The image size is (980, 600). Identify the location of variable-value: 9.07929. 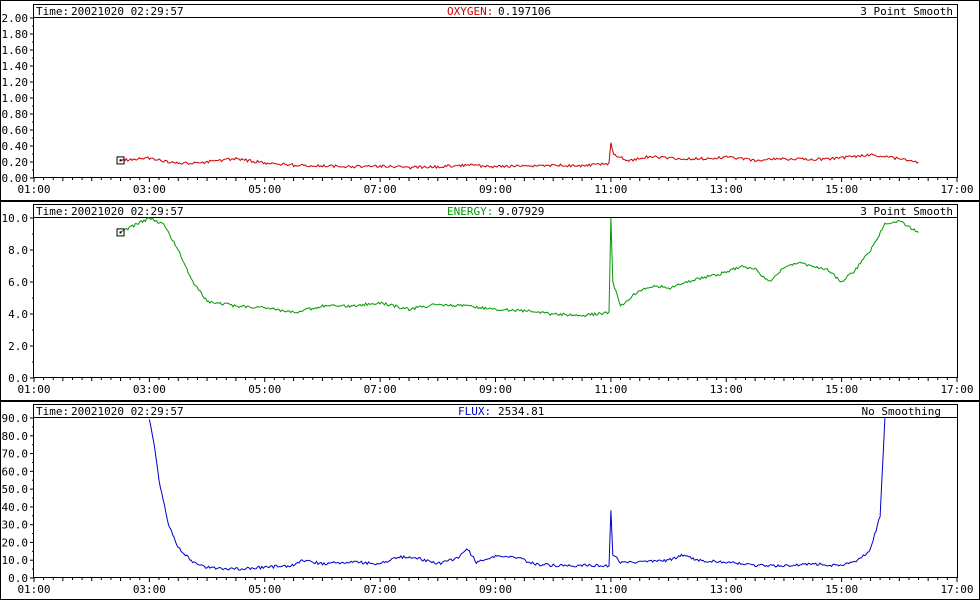
(521, 211).